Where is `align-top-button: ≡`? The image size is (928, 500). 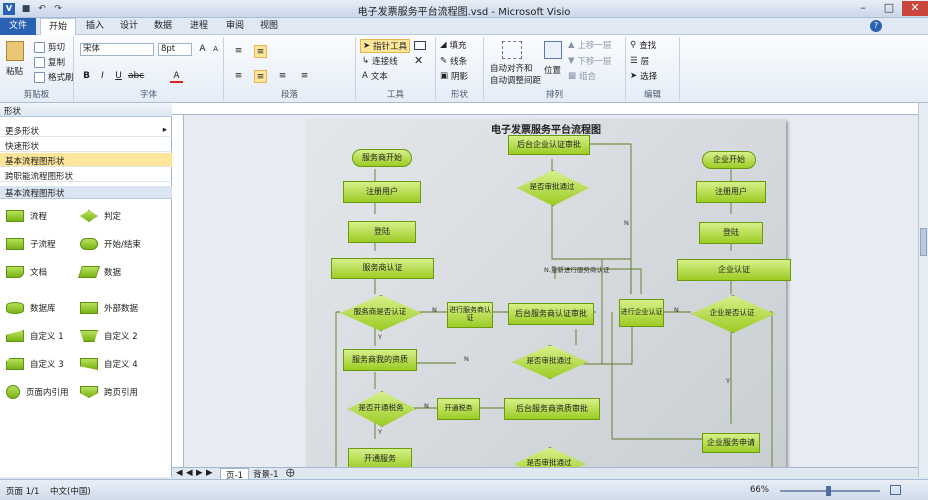 align-top-button: ≡ is located at coordinates (260, 51).